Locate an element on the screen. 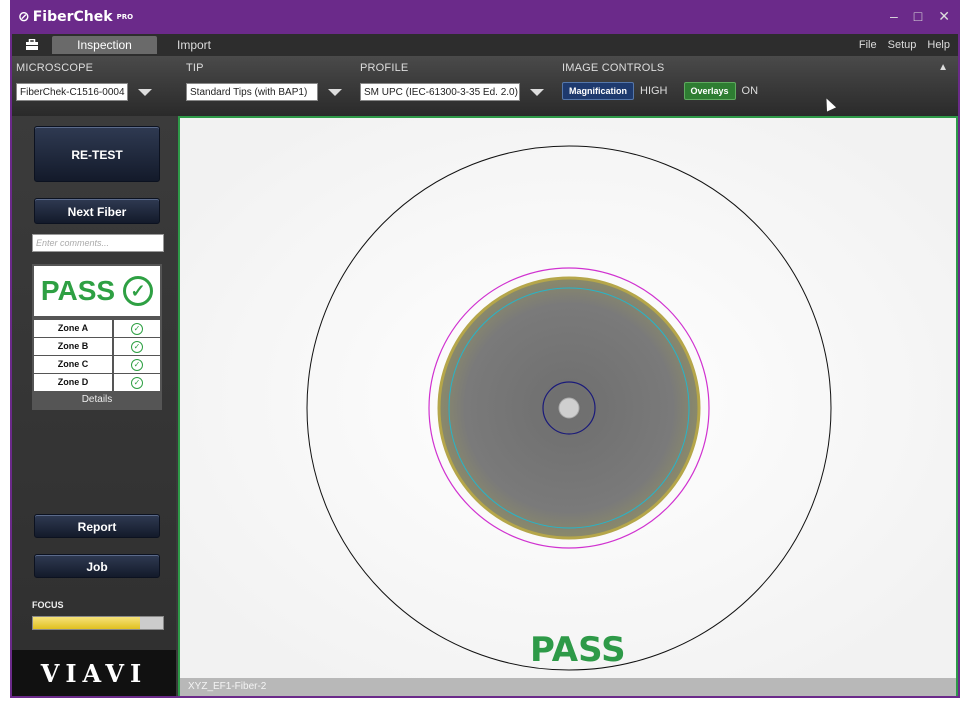 The image size is (970, 701). focus-meter is located at coordinates (98, 623).